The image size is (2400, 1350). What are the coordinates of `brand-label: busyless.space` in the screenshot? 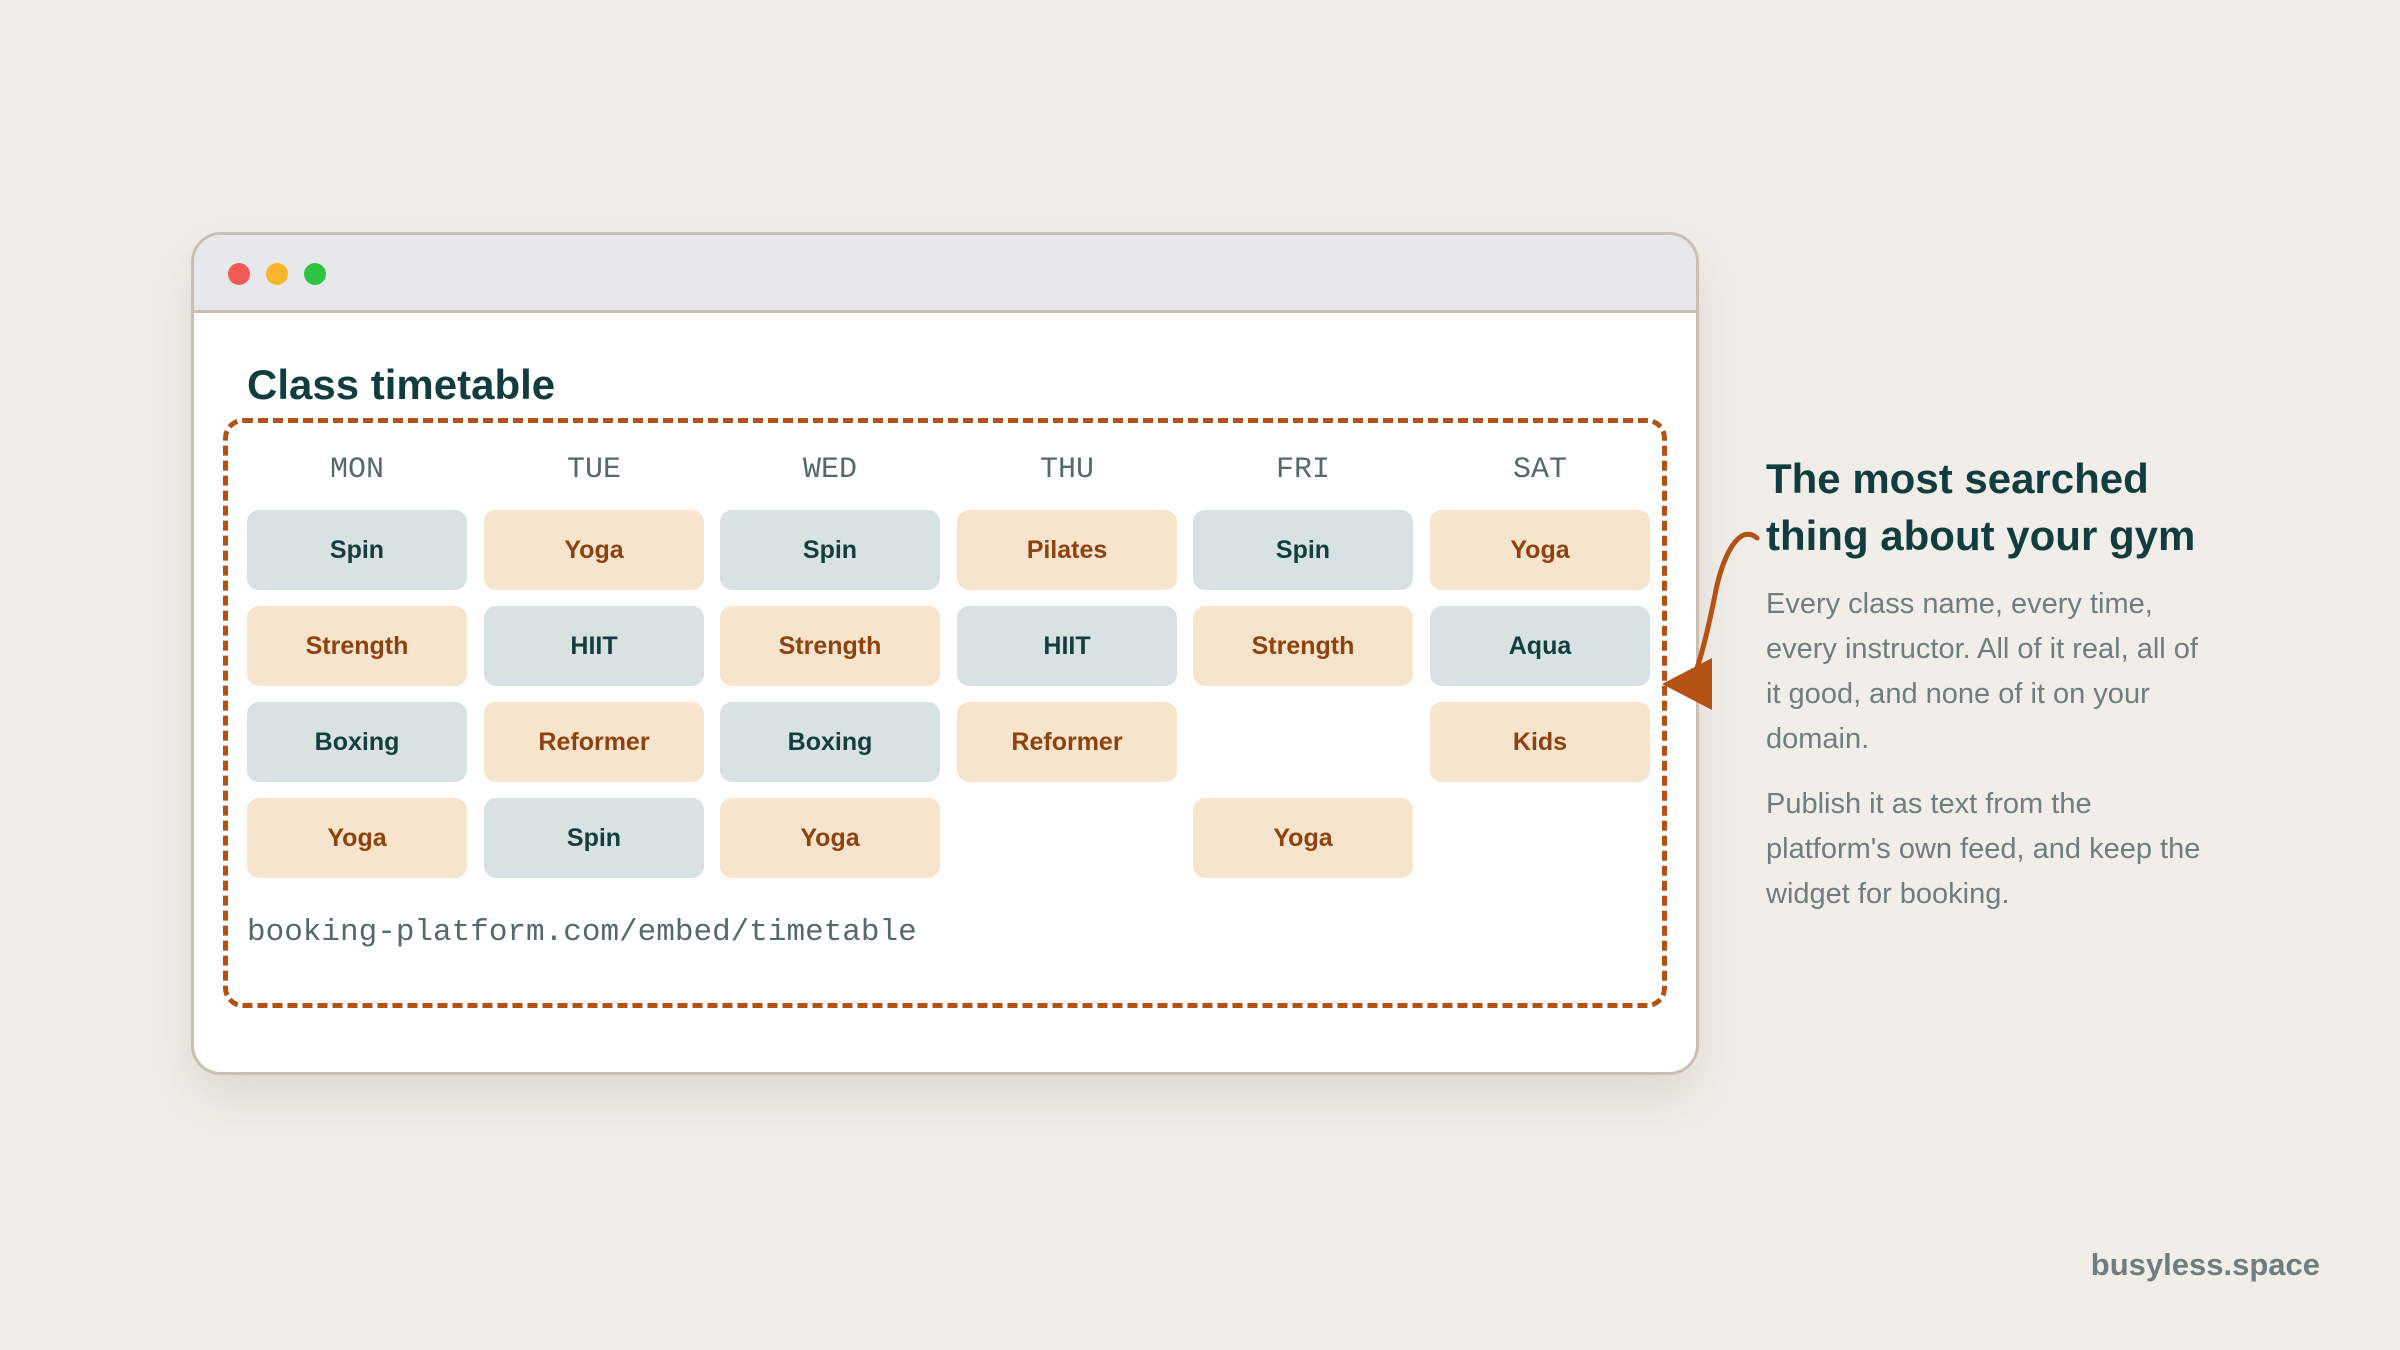 It's located at (2205, 1264).